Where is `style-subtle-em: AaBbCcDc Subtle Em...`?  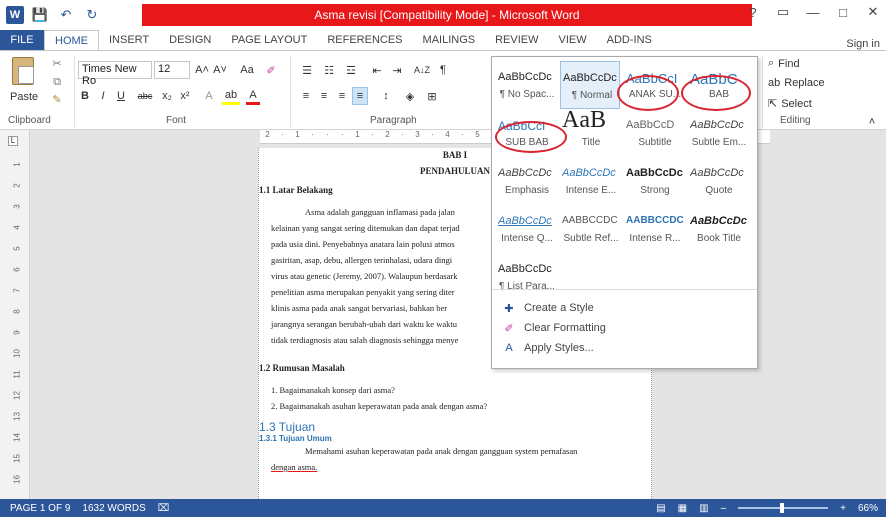 style-subtle-em: AaBbCcDc Subtle Em... is located at coordinates (718, 133).